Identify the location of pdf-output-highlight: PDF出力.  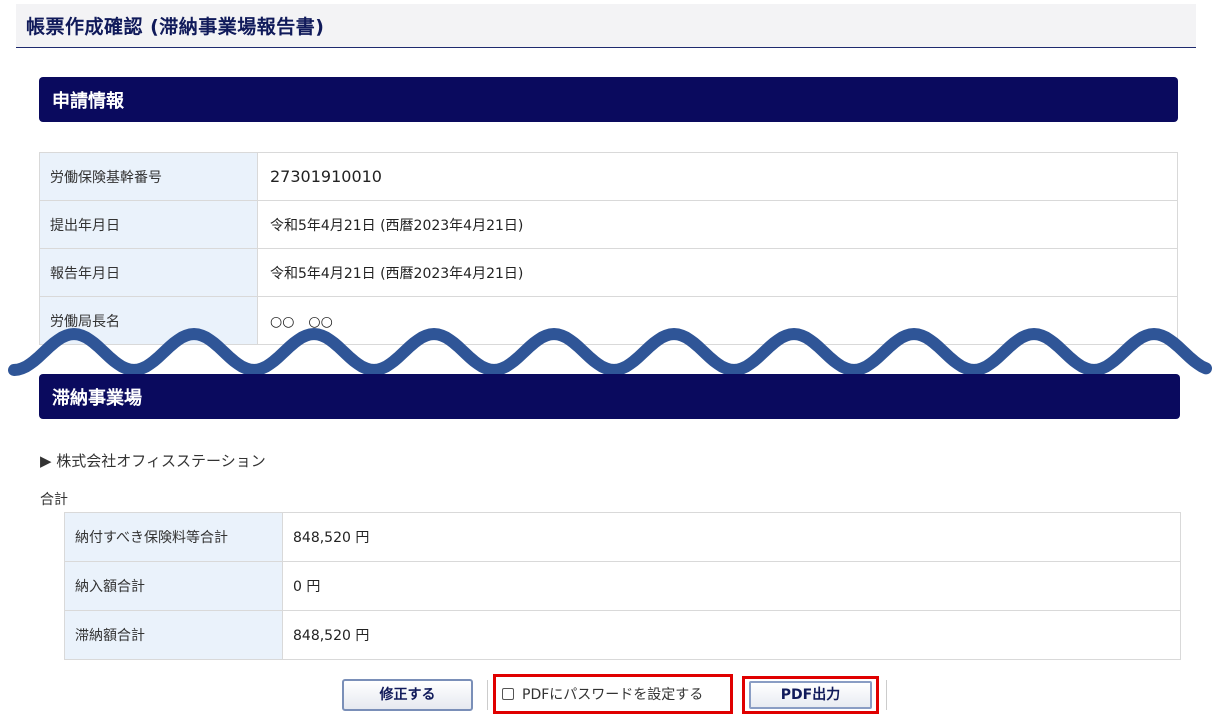
(810, 695).